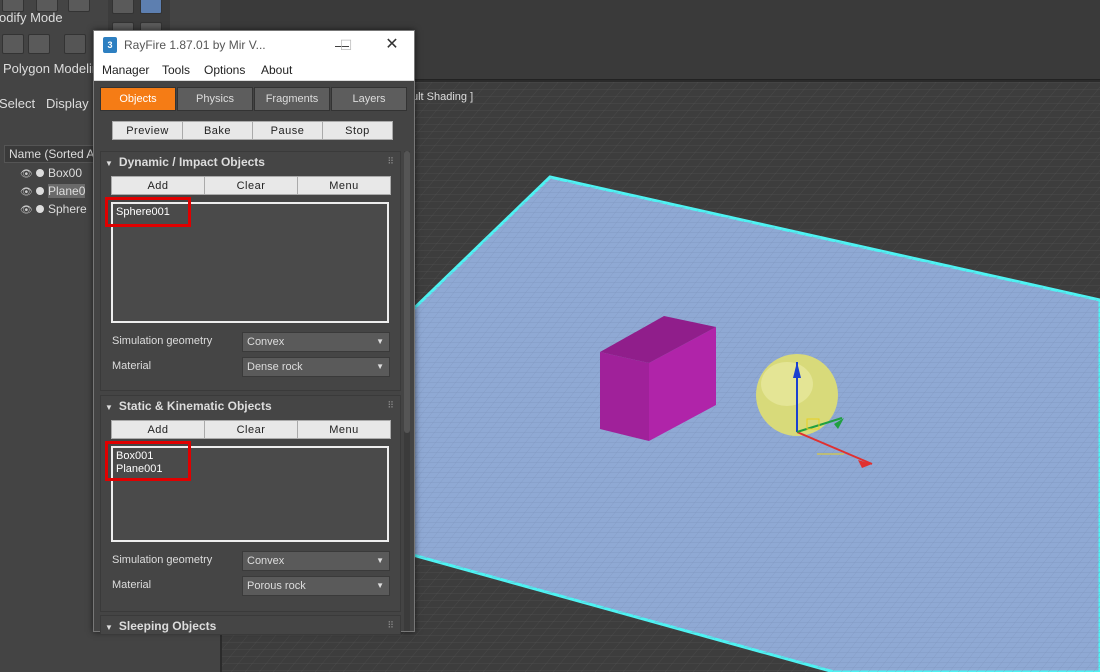 This screenshot has width=1100, height=672. What do you see at coordinates (51, 68) in the screenshot?
I see `polygon-modeling-label: Polygon Modelin` at bounding box center [51, 68].